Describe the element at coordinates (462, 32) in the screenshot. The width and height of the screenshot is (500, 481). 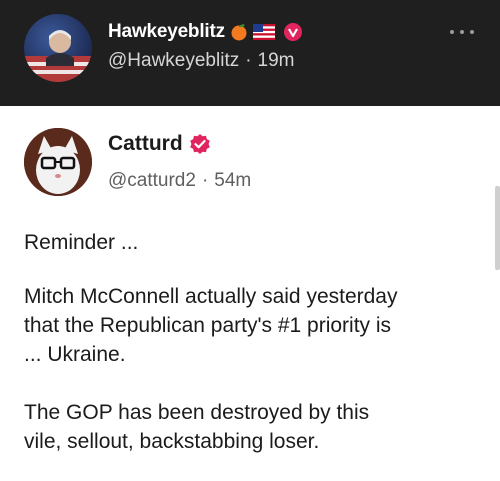
I see `more-options-icon` at that location.